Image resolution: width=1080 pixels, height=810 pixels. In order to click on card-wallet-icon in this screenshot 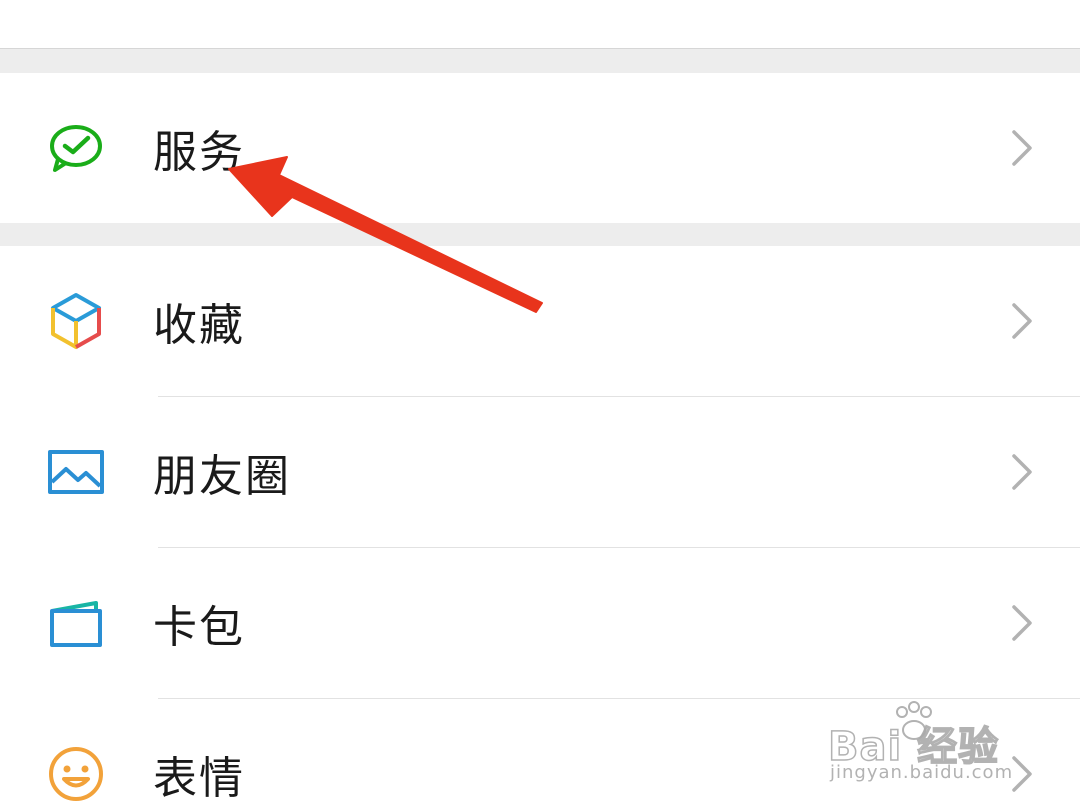, I will do `click(76, 623)`.